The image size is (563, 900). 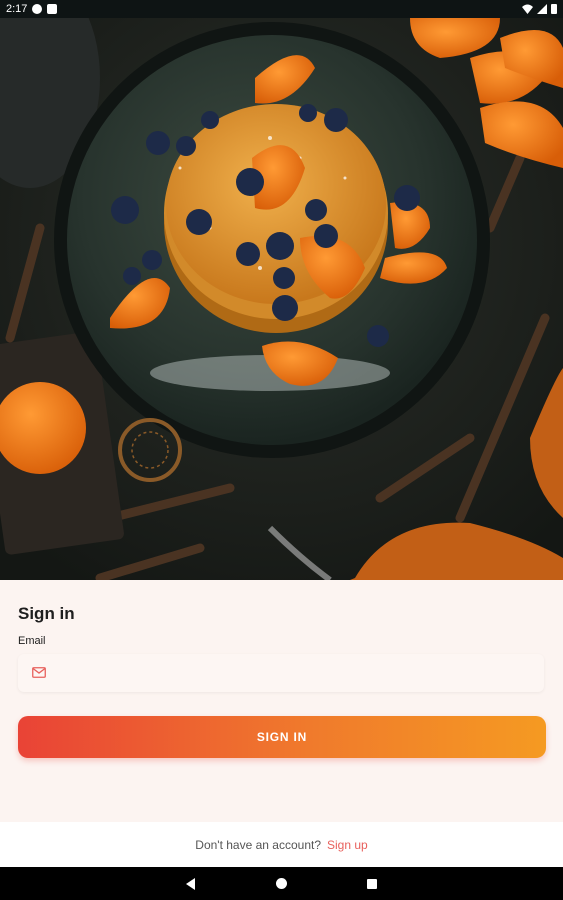 I want to click on status-time: 2:17, so click(x=17, y=9).